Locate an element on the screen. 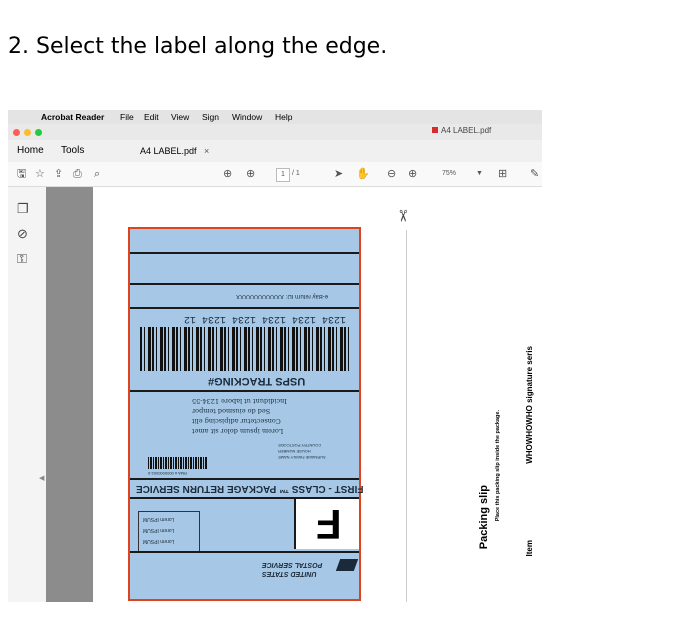 The image size is (680, 619). pdf-icon is located at coordinates (435, 130).